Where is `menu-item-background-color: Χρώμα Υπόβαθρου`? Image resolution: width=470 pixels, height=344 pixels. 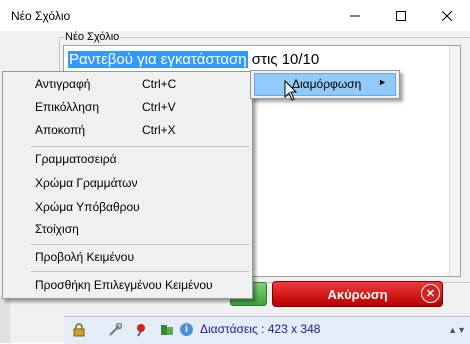 menu-item-background-color: Χρώμα Υπόβαθρου is located at coordinates (127, 207).